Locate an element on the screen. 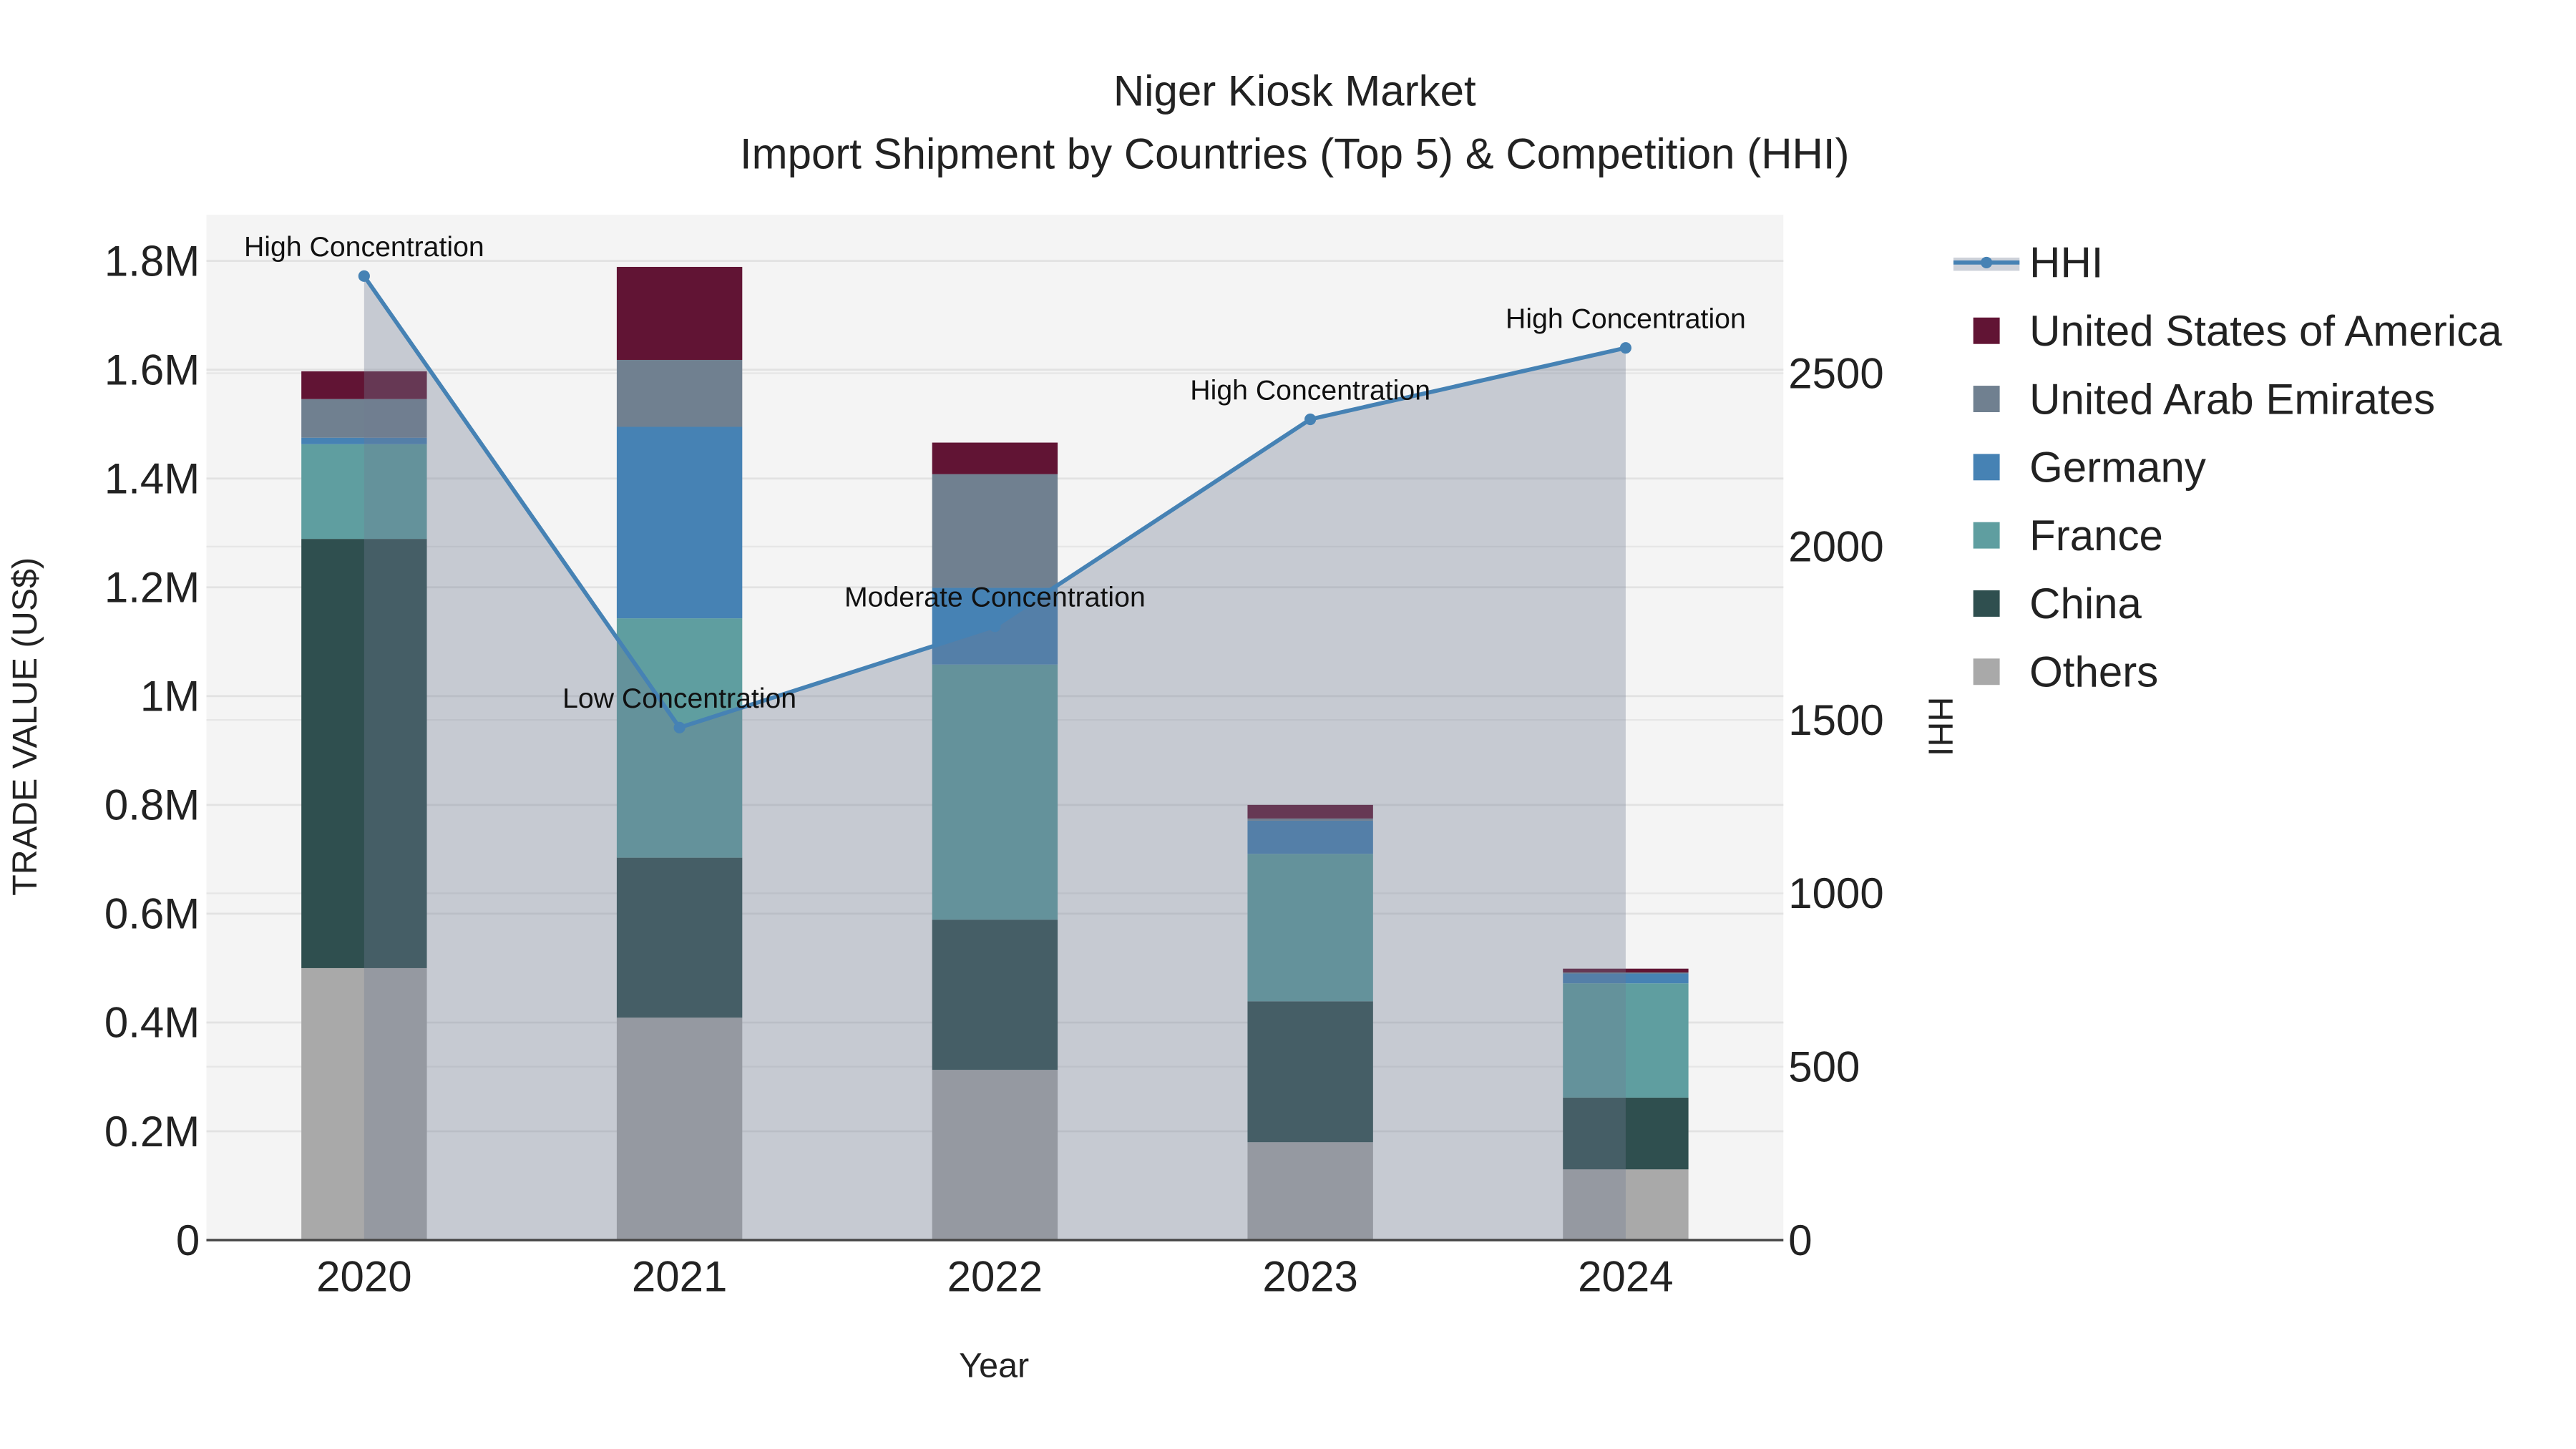  y-tick-label: 1.8M is located at coordinates (152, 261).